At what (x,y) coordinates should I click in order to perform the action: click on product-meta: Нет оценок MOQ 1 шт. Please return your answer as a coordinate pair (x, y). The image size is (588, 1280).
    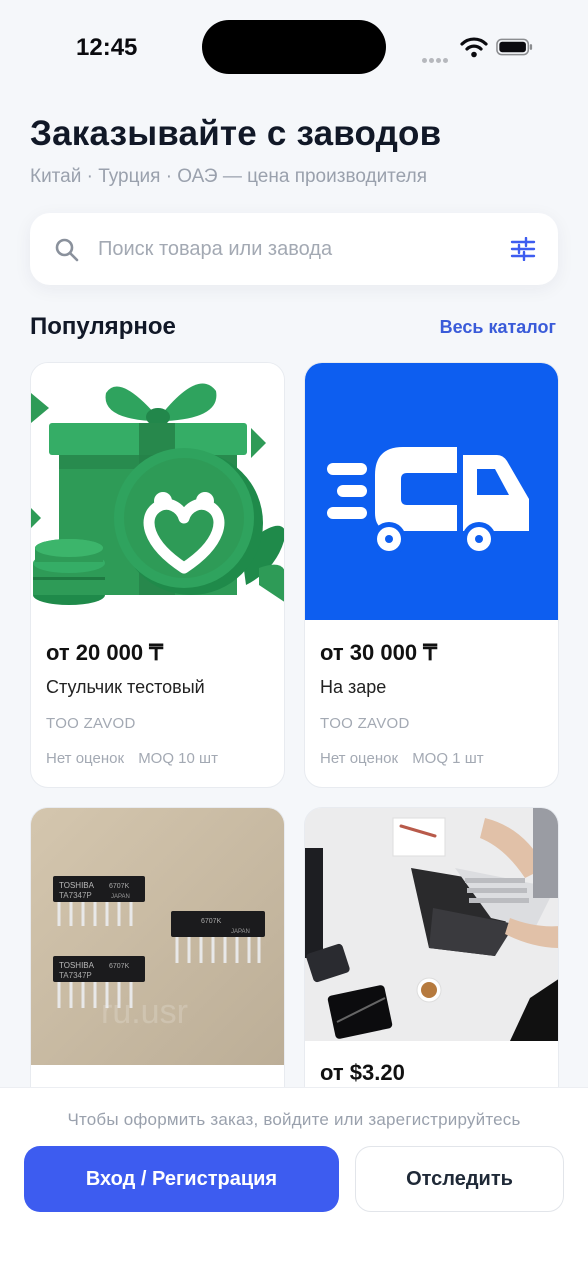
    Looking at the image, I should click on (407, 758).